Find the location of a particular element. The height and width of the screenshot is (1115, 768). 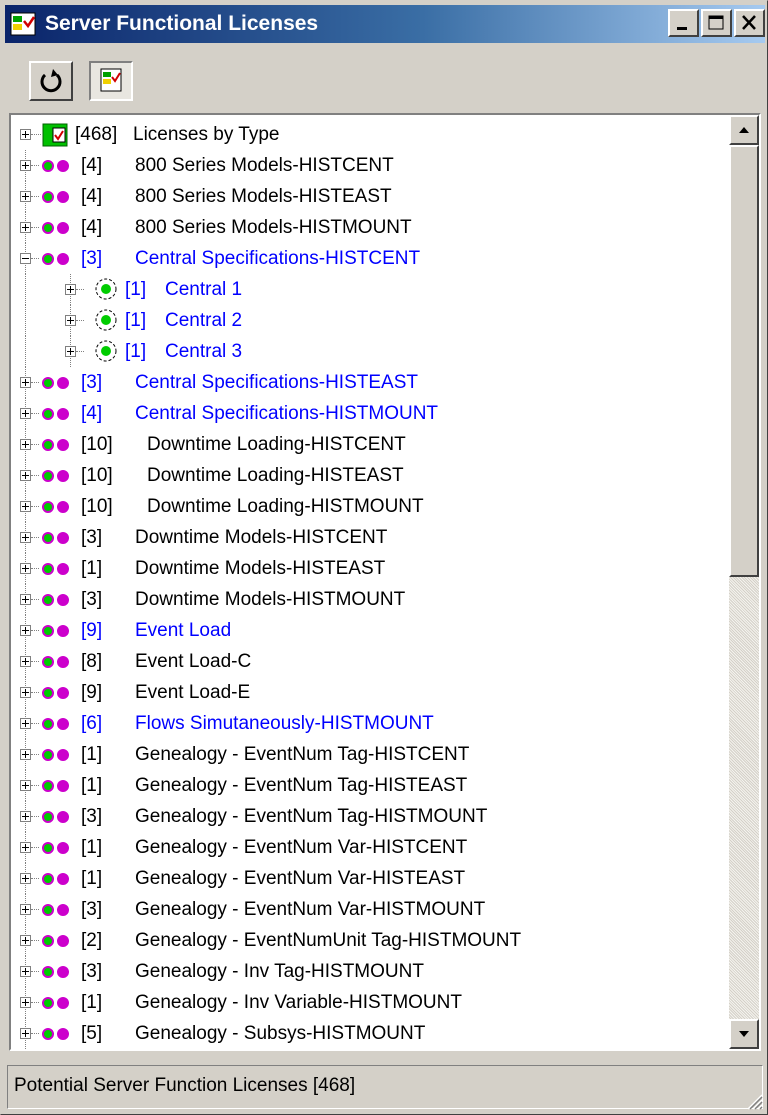

scroll-down-button is located at coordinates (744, 1034).